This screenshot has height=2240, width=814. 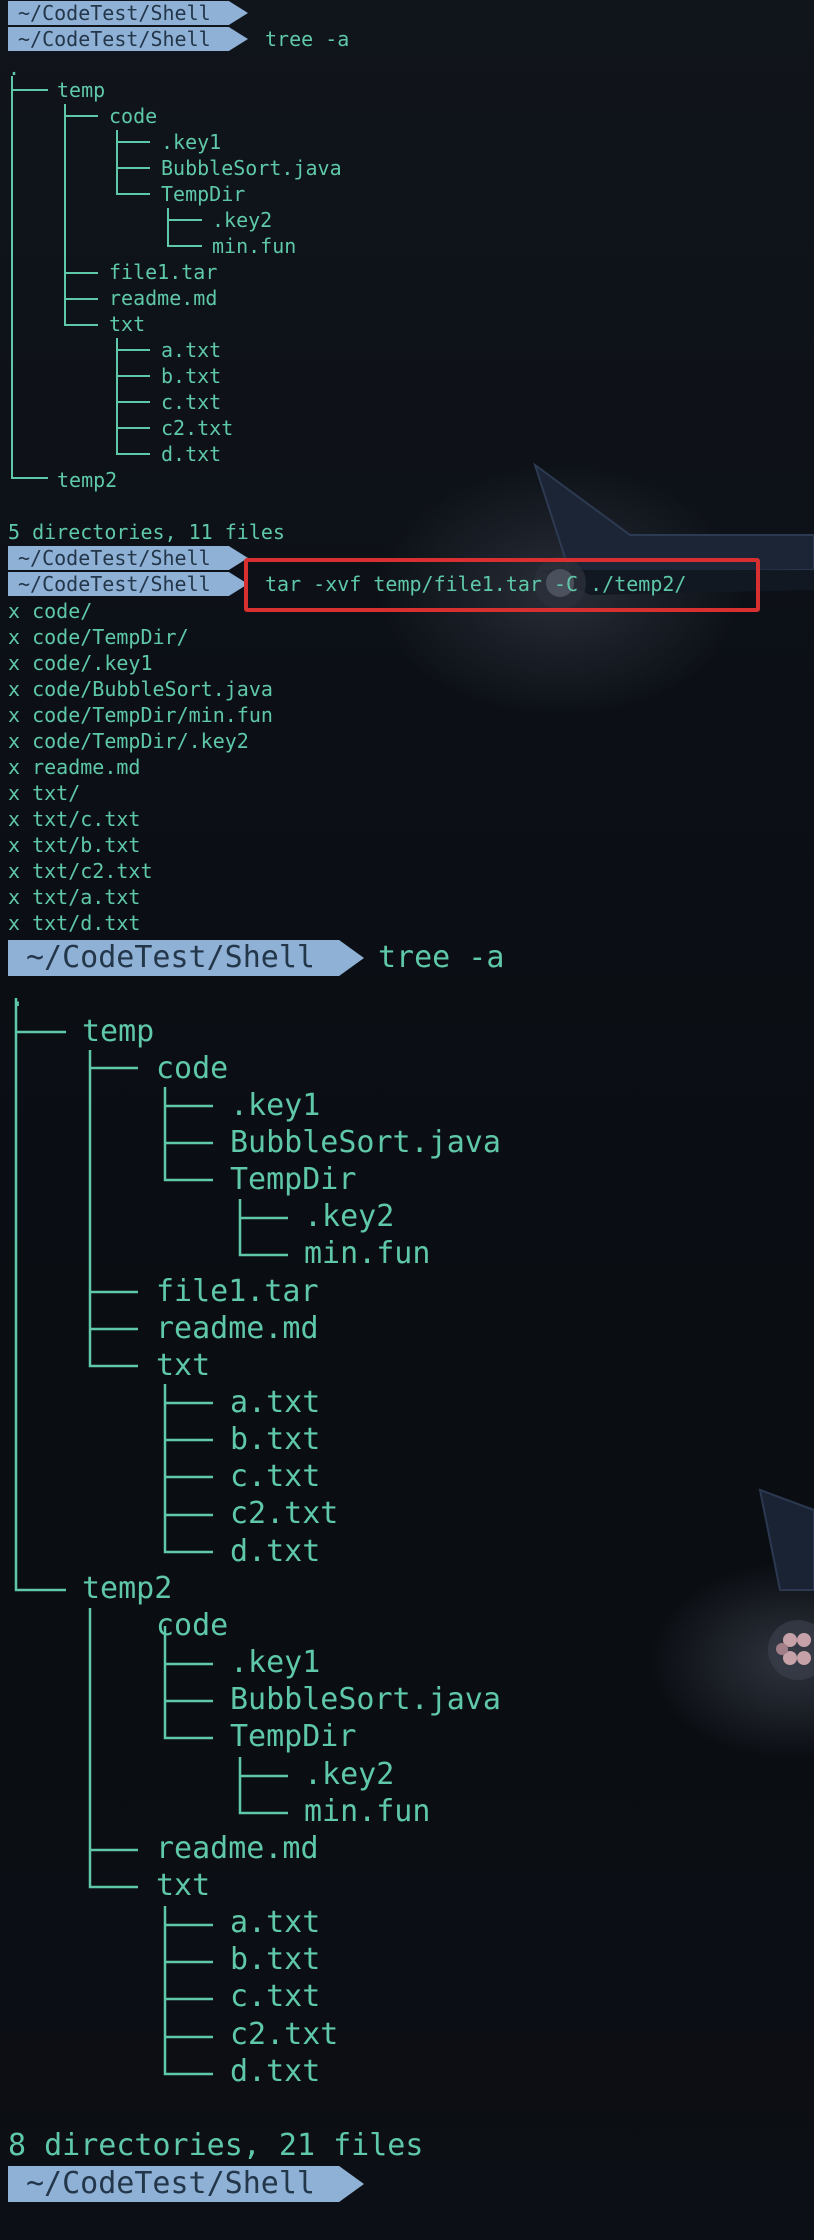 What do you see at coordinates (80, 871) in the screenshot?
I see `tar-output-line: x txt/c2.txt` at bounding box center [80, 871].